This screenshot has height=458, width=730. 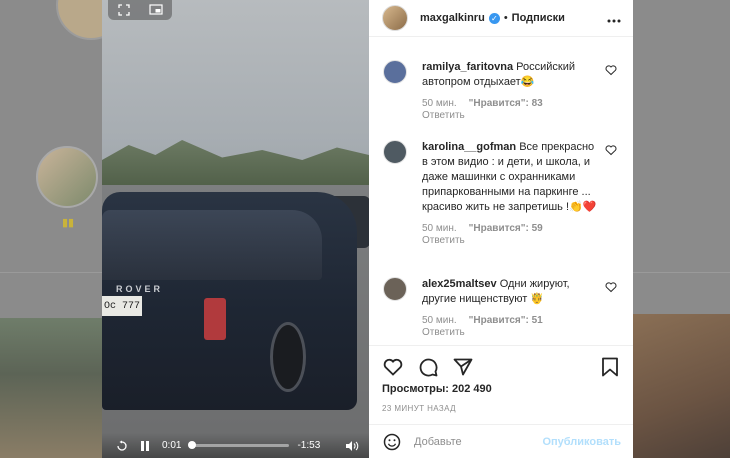 I want to click on comment-input, so click(x=469, y=441).